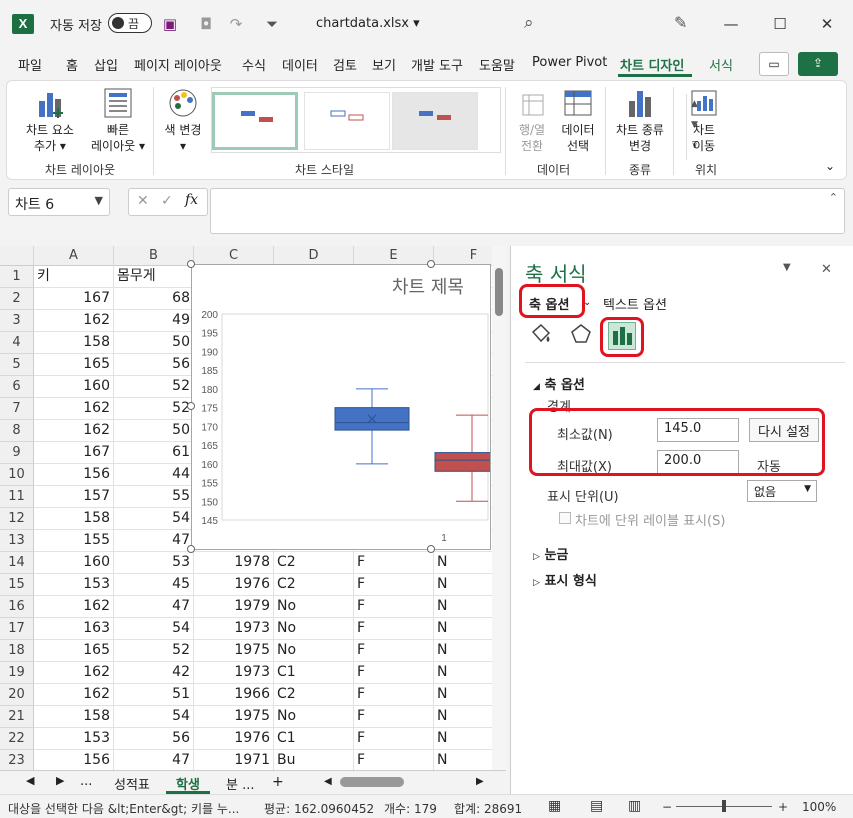 This screenshot has height=818, width=853. Describe the element at coordinates (818, 64) in the screenshot. I see `share-icon: ⇪` at that location.